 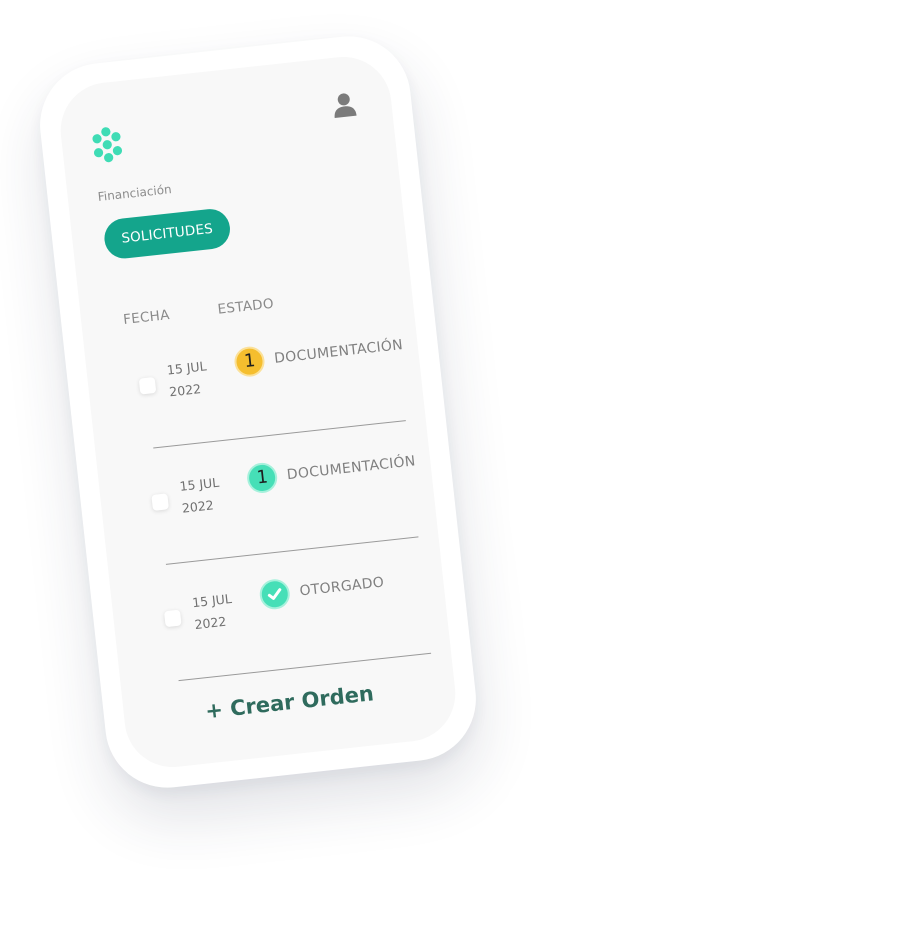 What do you see at coordinates (146, 317) in the screenshot?
I see `column-header-fecha: FECHA` at bounding box center [146, 317].